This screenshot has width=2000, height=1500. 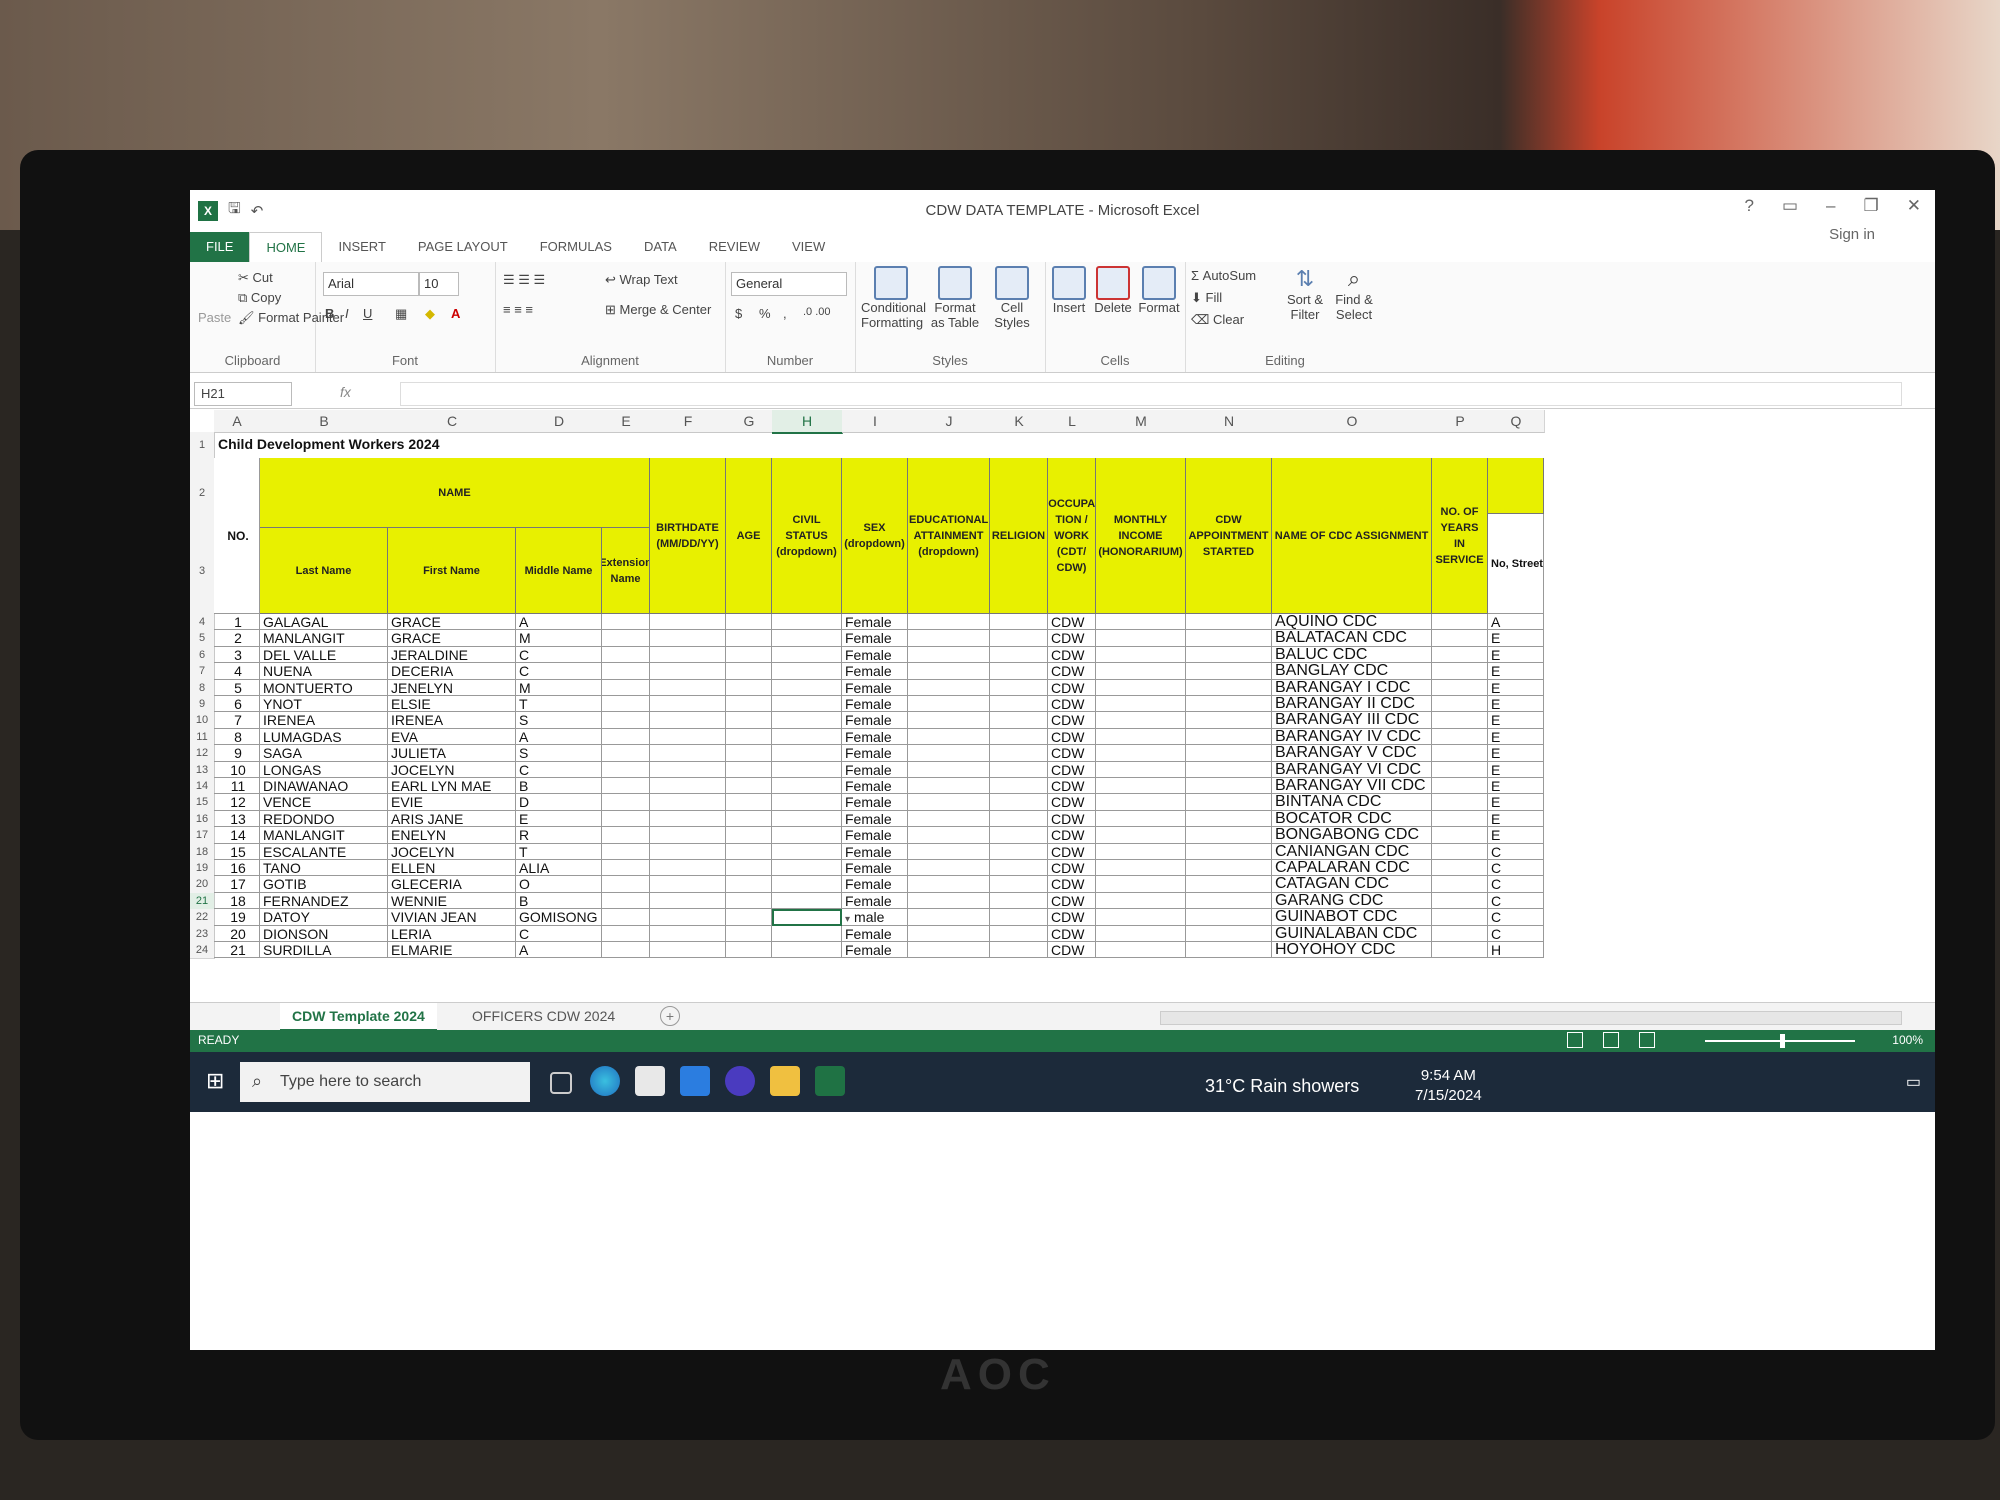 I want to click on cell-q: H, so click(x=1516, y=950).